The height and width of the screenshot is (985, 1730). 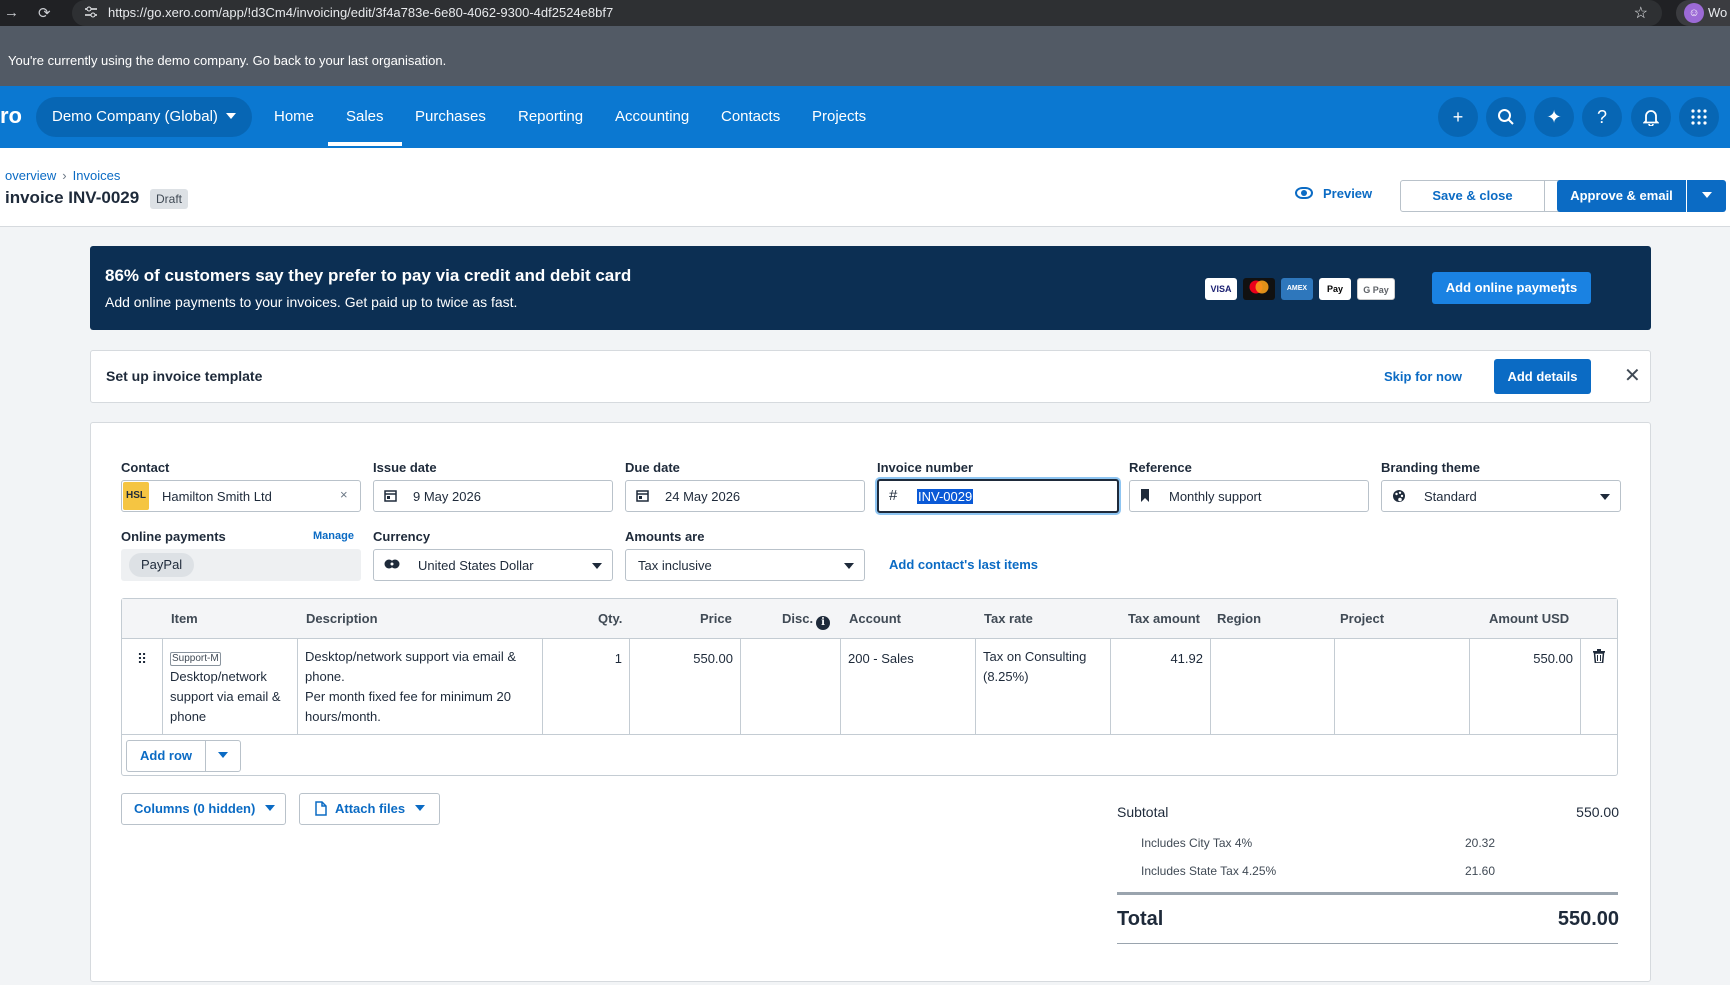 What do you see at coordinates (135, 116) in the screenshot?
I see `org-name: Demo Company (Global)` at bounding box center [135, 116].